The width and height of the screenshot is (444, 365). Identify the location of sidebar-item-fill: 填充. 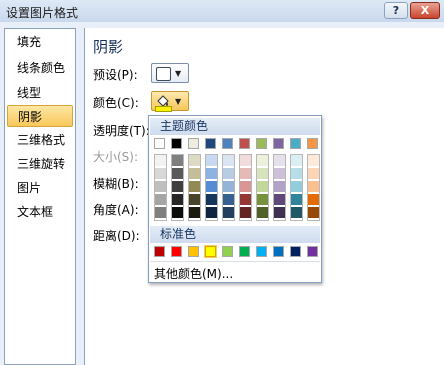
(40, 42).